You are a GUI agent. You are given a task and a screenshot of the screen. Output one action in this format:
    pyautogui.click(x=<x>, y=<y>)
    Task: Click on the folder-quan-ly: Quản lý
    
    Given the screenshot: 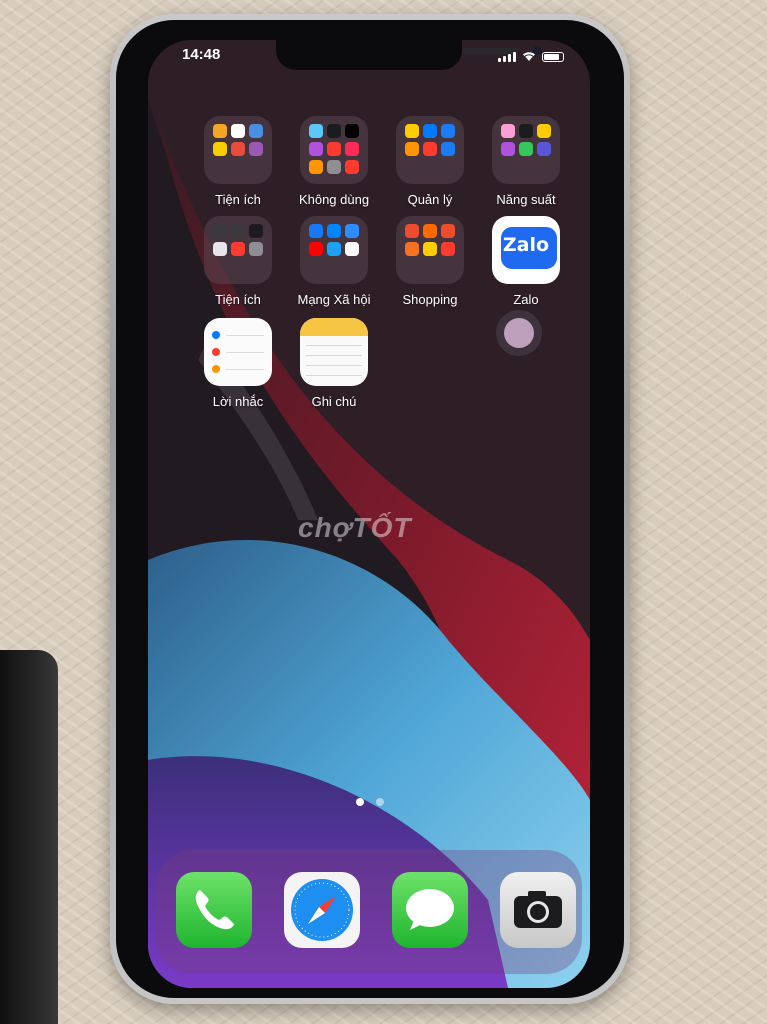 What is the action you would take?
    pyautogui.click(x=430, y=161)
    